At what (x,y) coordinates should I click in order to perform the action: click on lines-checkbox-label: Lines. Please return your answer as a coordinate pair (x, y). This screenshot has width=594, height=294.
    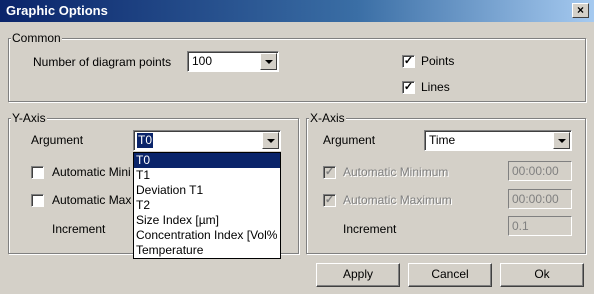
    Looking at the image, I should click on (435, 87).